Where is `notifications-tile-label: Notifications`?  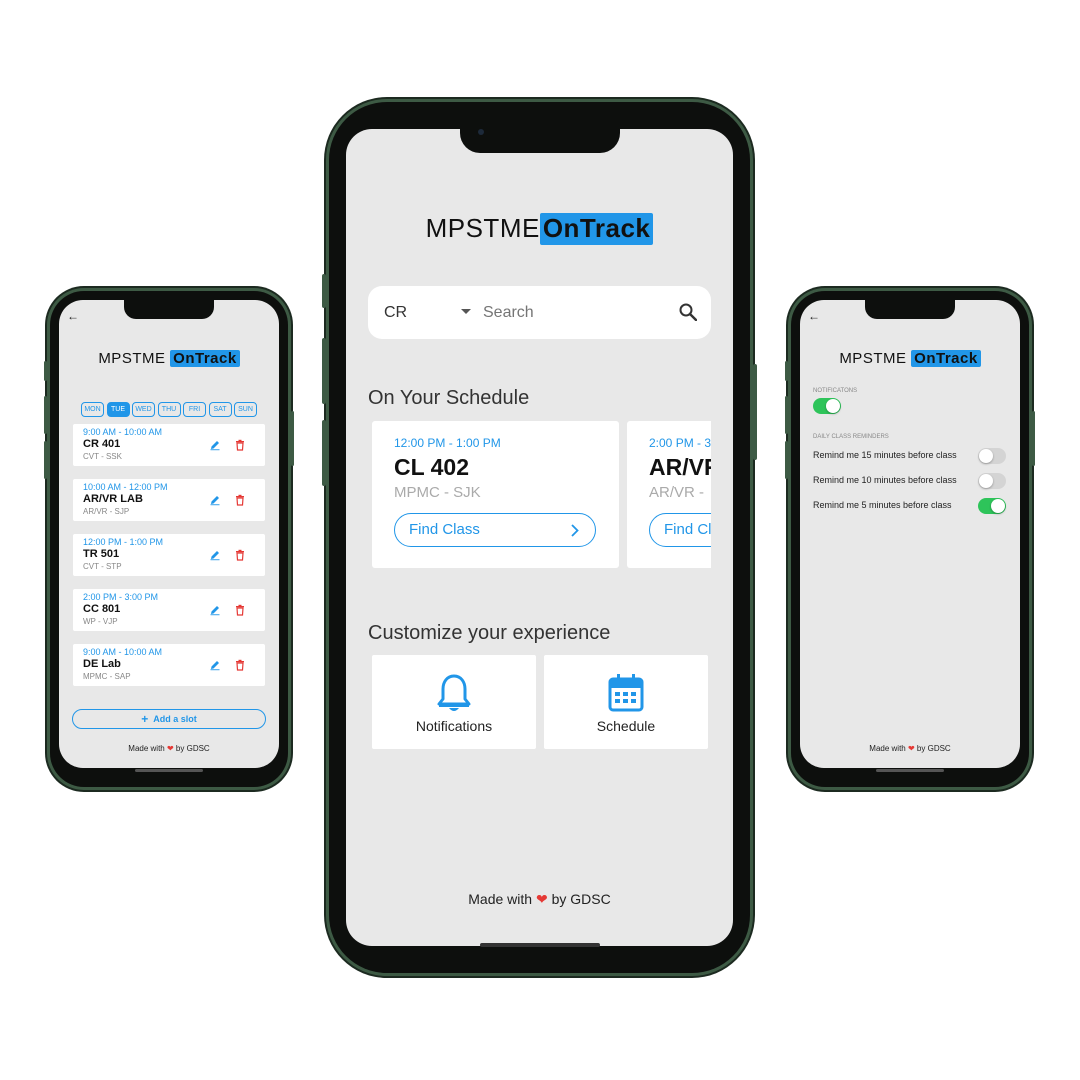
notifications-tile-label: Notifications is located at coordinates (454, 726).